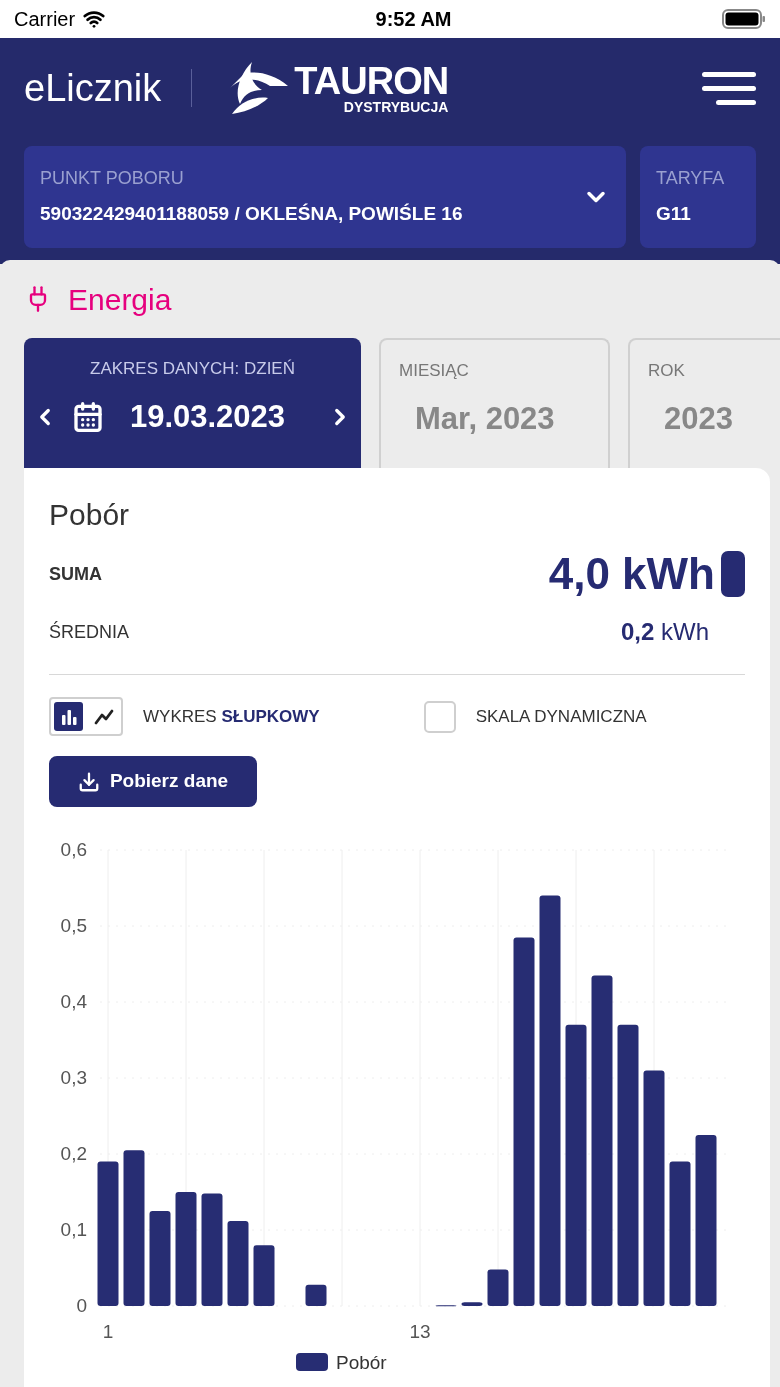 The image size is (780, 1387). What do you see at coordinates (413, 19) in the screenshot?
I see `status-time: 9:52 AM` at bounding box center [413, 19].